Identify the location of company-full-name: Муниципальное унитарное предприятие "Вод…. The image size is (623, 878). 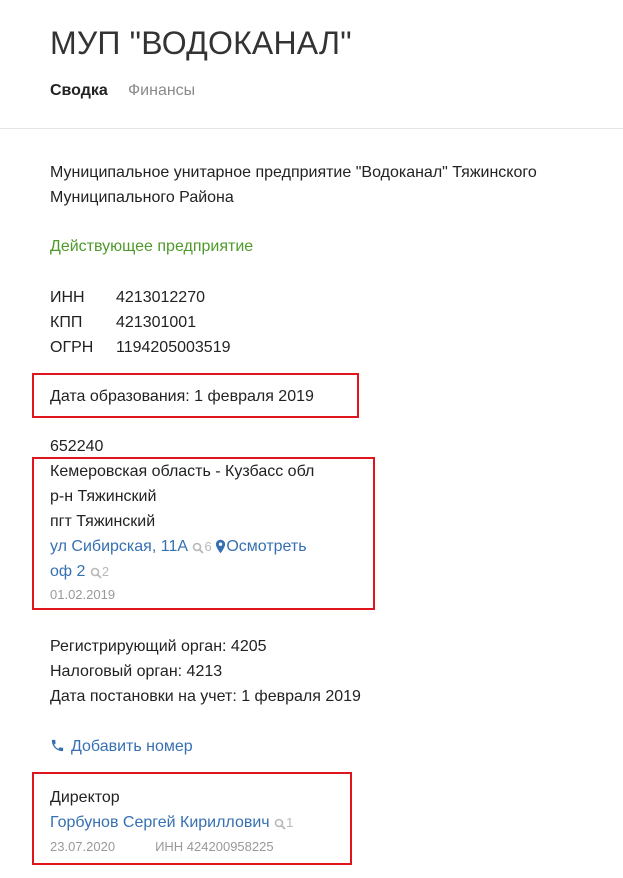
(293, 185).